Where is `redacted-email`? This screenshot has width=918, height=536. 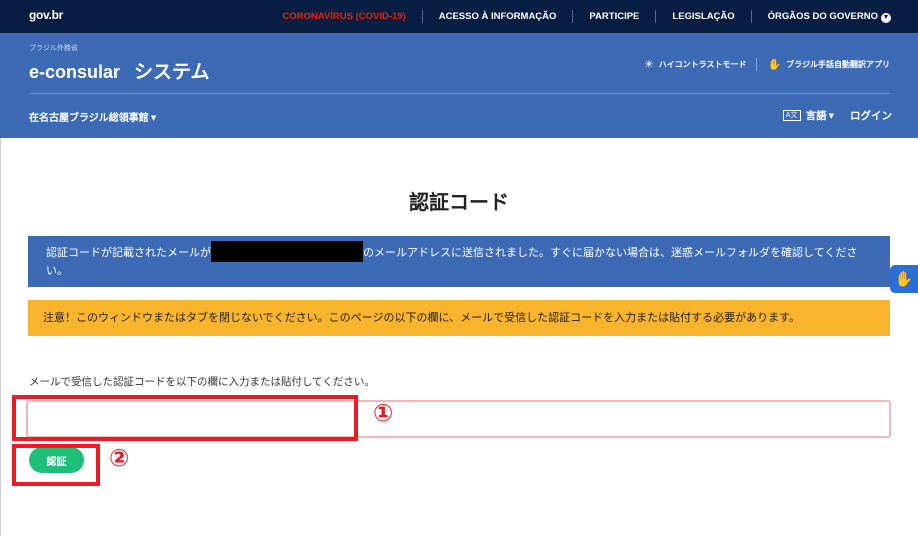 redacted-email is located at coordinates (287, 251).